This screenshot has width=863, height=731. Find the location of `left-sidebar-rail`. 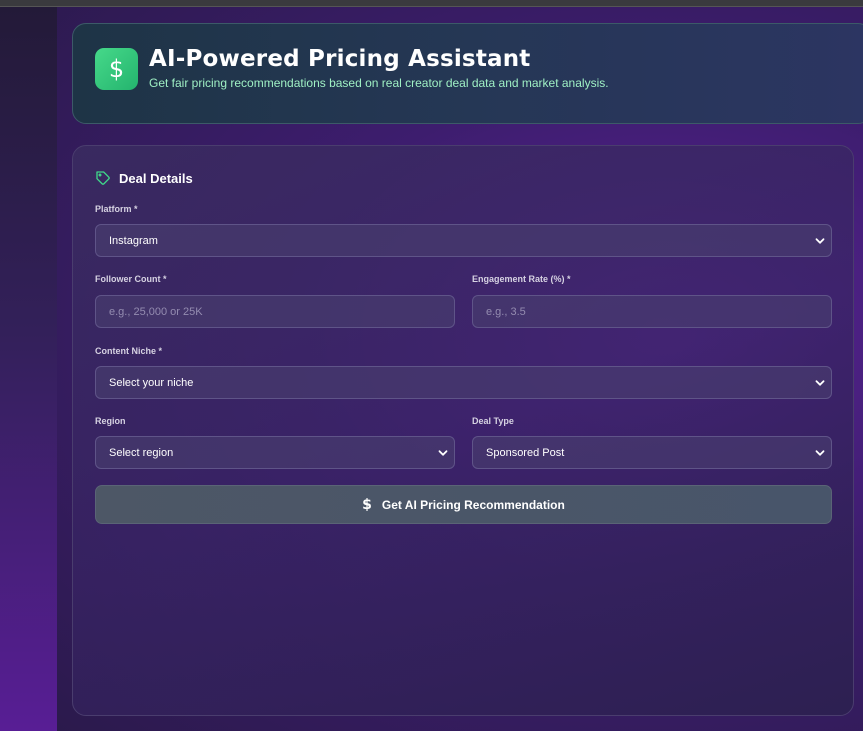

left-sidebar-rail is located at coordinates (28, 369).